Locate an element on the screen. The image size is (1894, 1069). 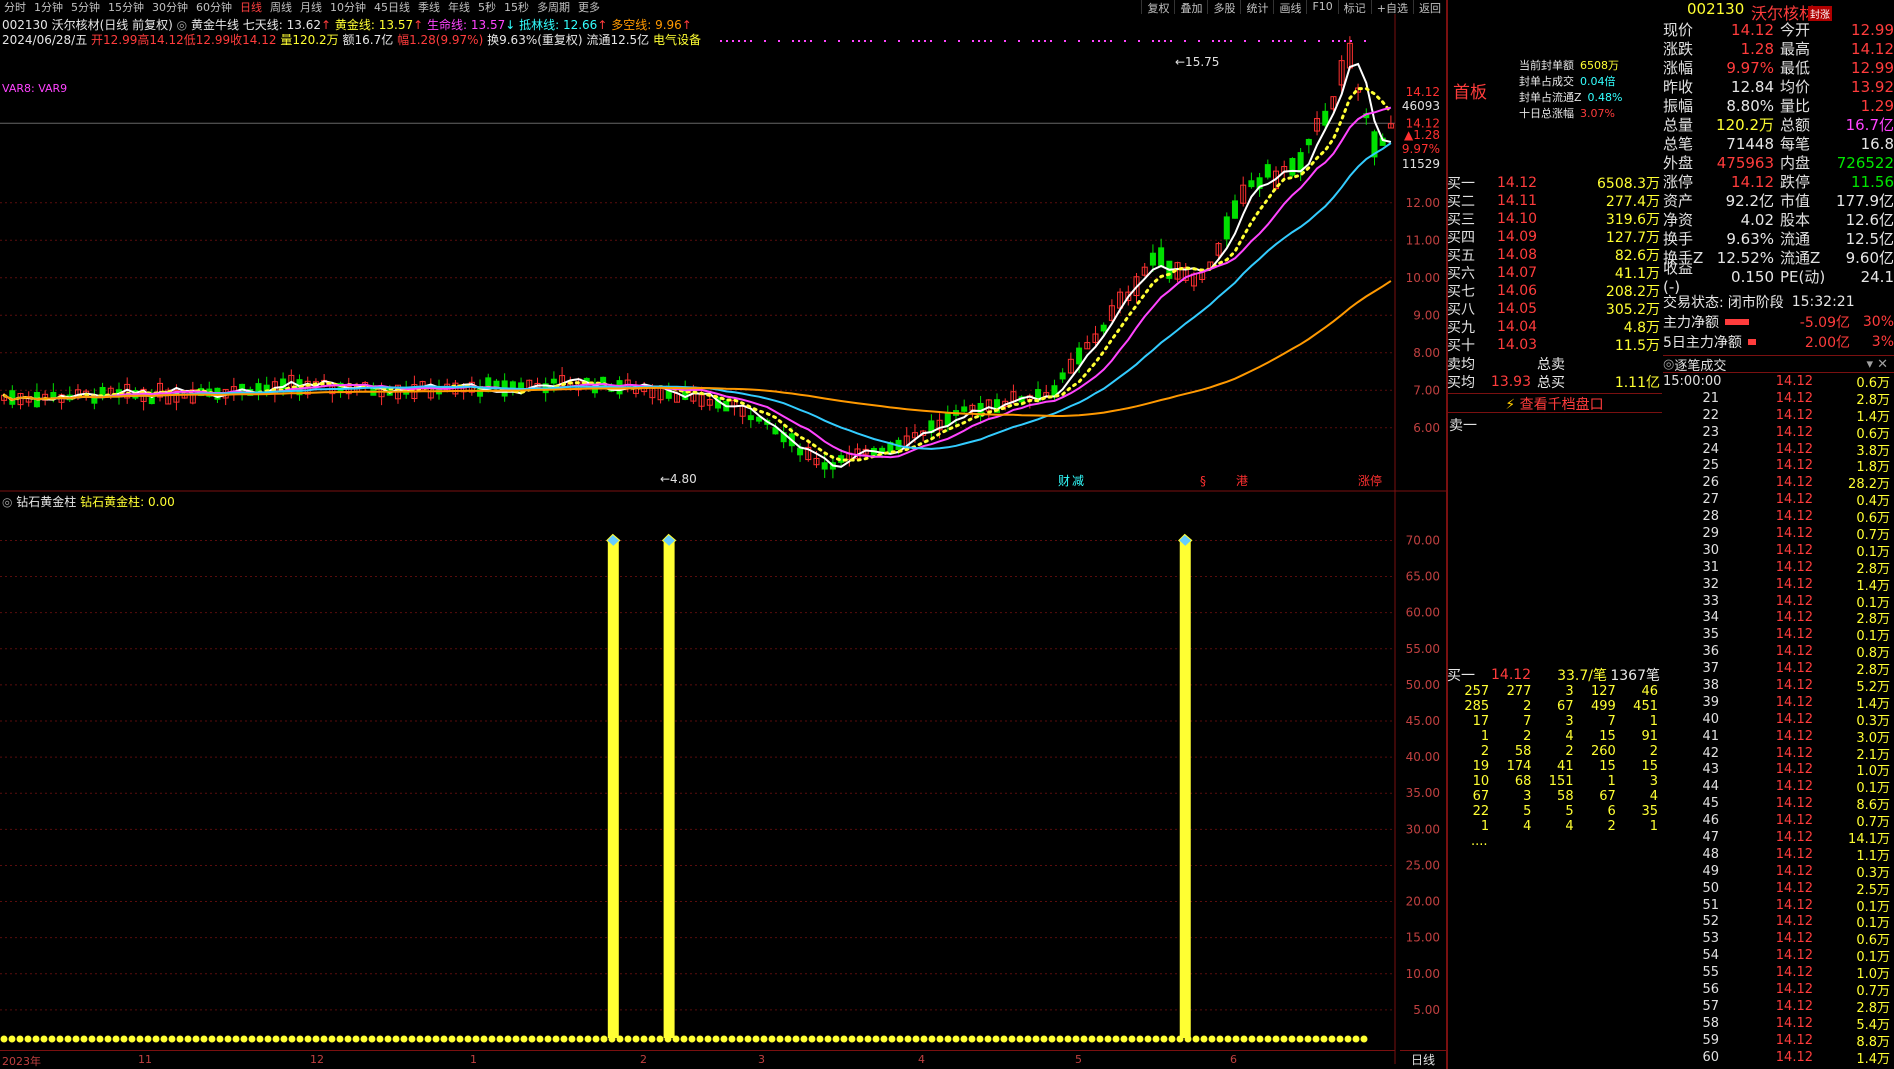
queue-cell: 151 is located at coordinates (1561, 781).